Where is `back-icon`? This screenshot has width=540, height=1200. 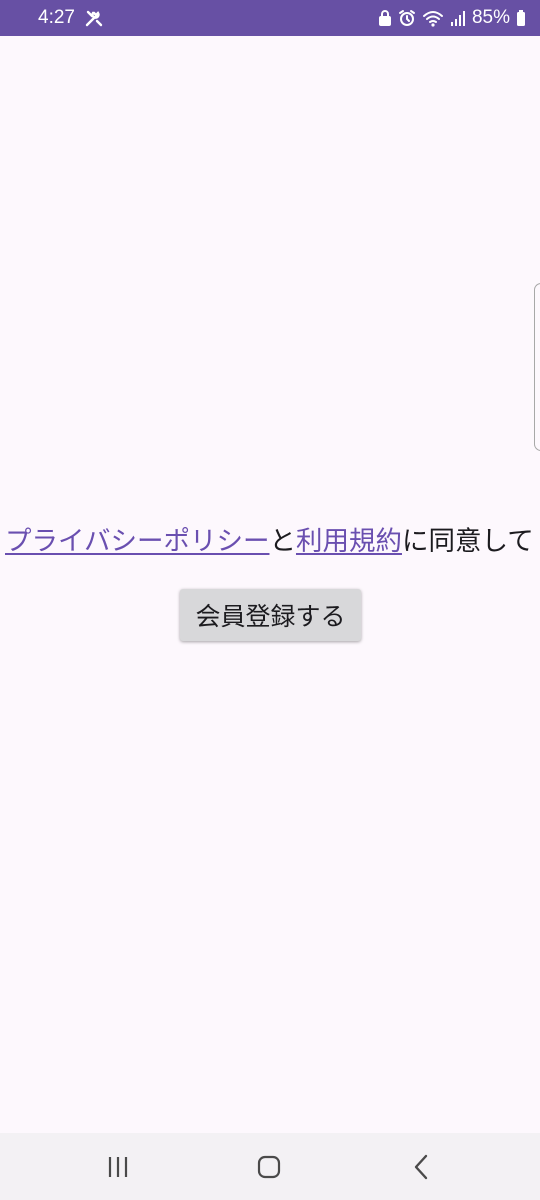
back-icon is located at coordinates (421, 1166).